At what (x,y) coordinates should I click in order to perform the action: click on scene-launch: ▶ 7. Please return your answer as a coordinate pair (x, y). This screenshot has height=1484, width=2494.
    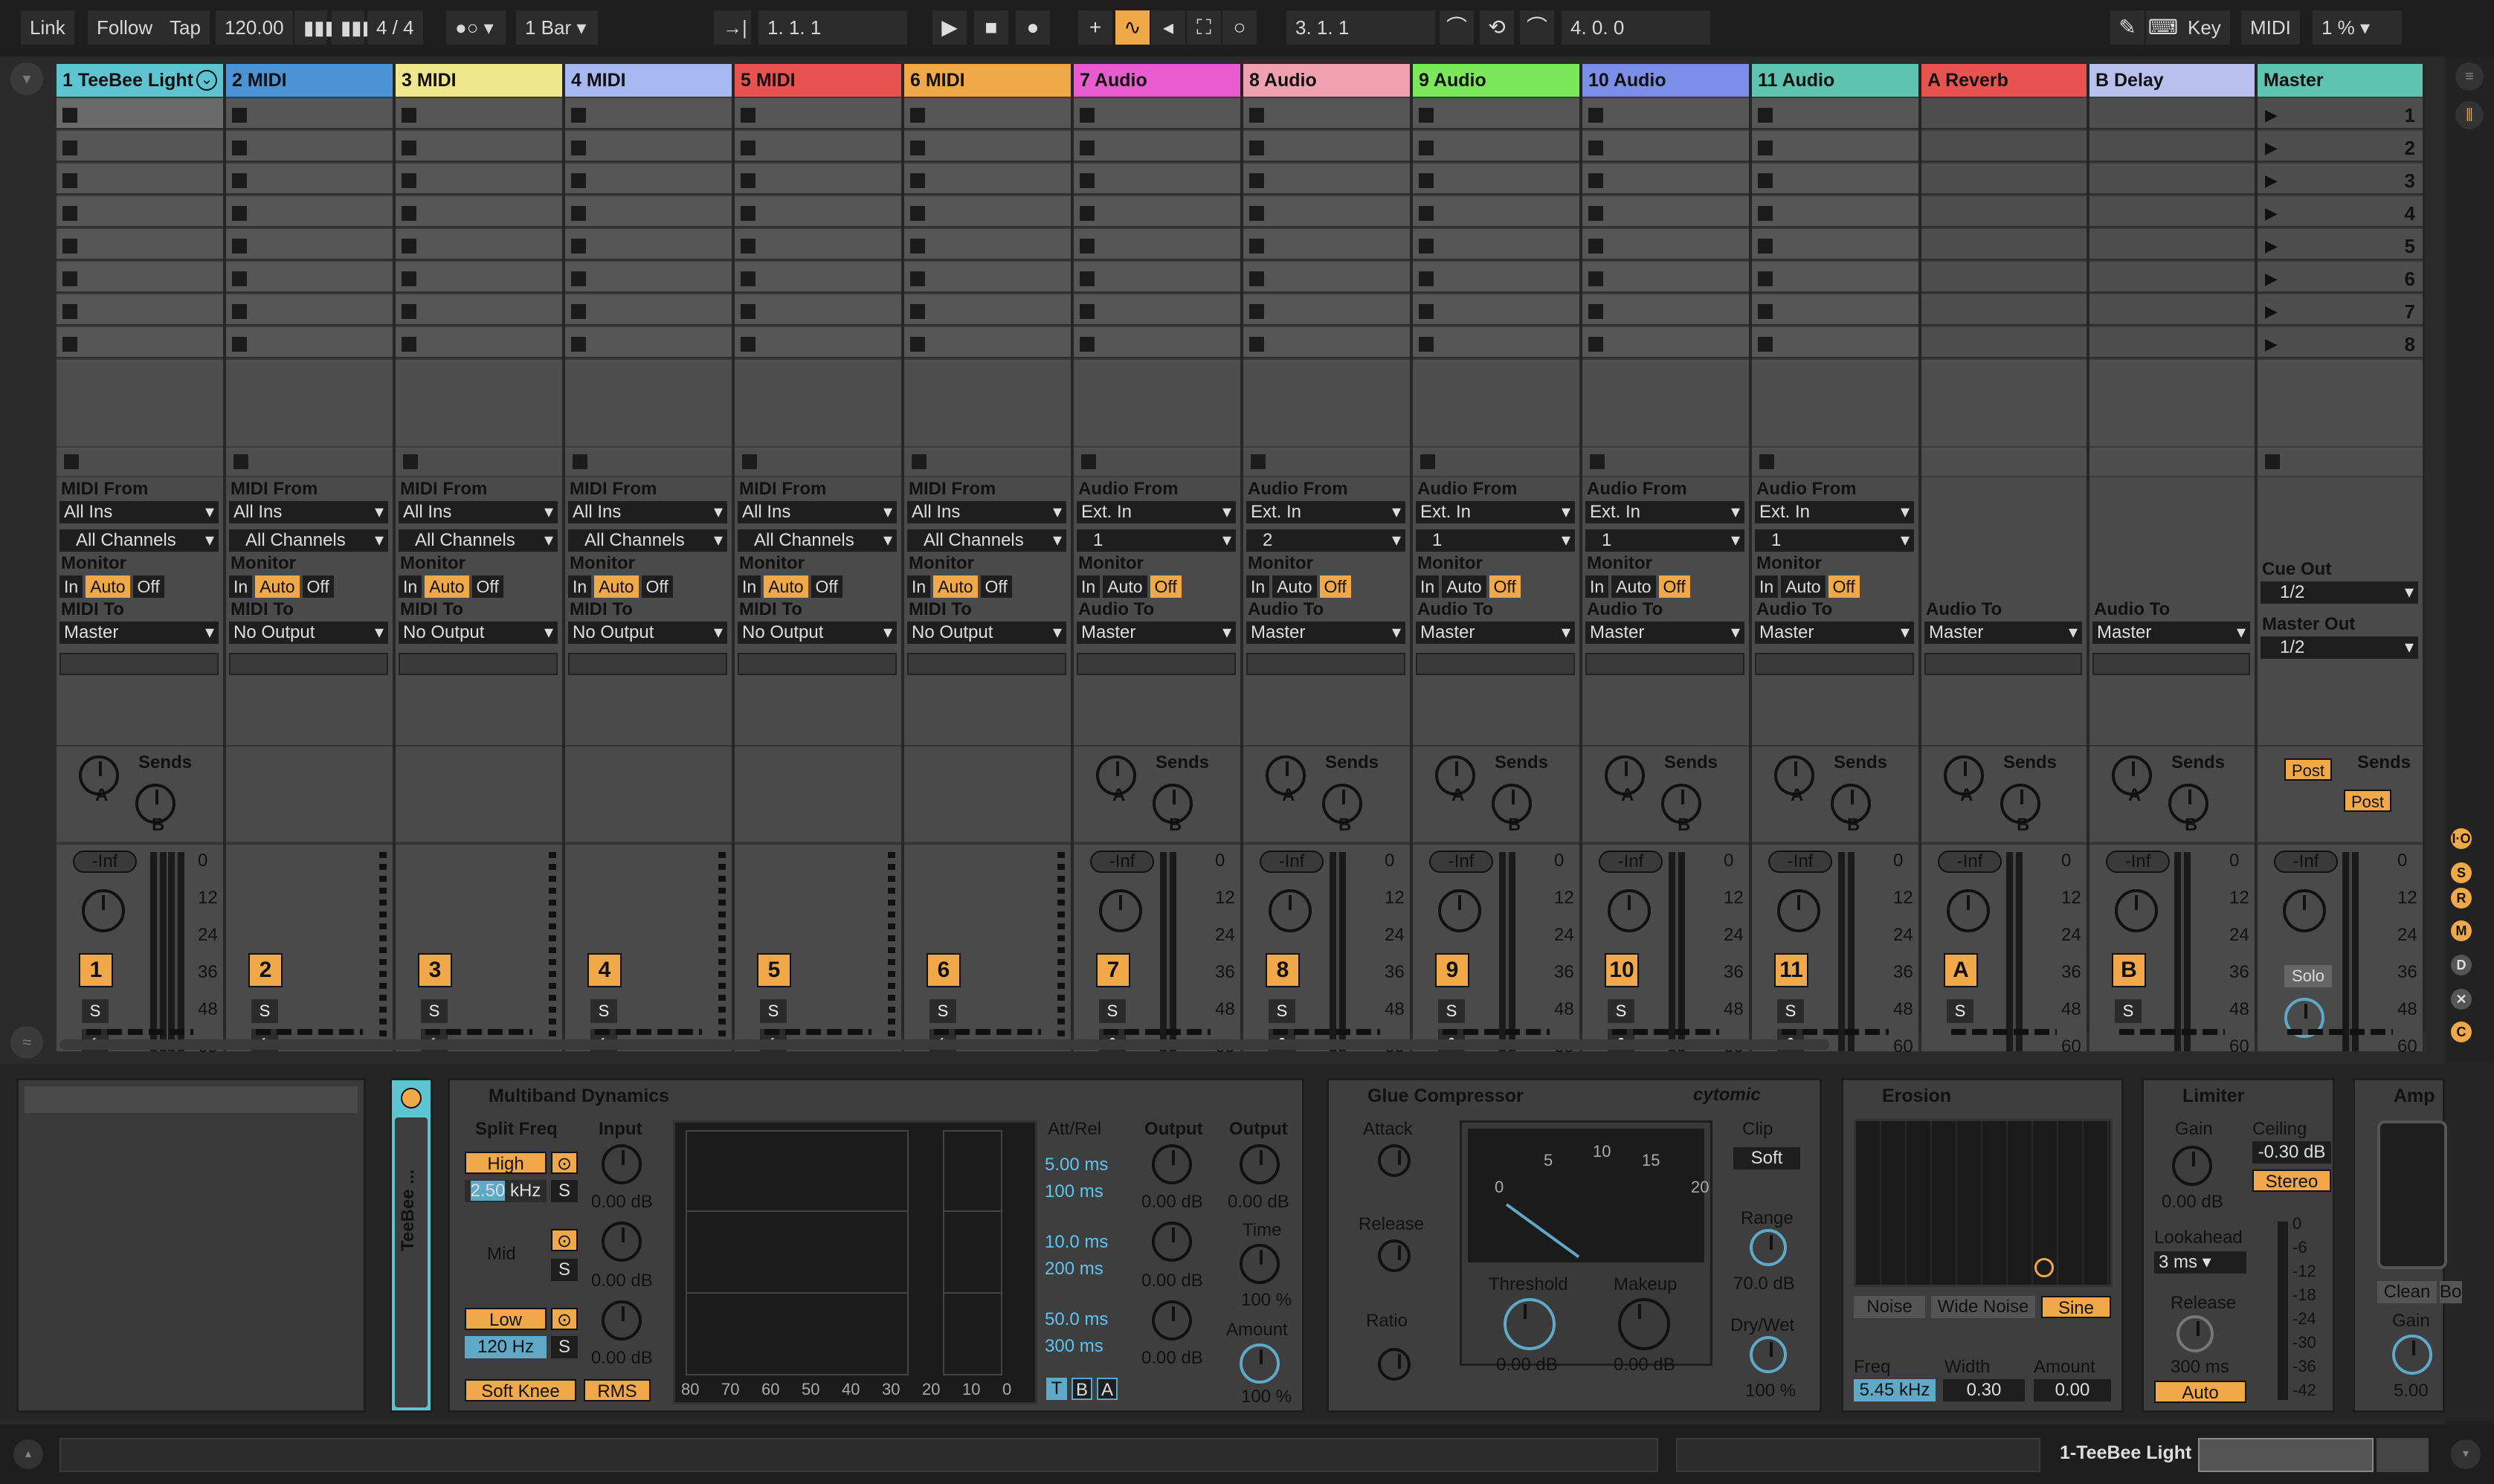
    Looking at the image, I should click on (2340, 310).